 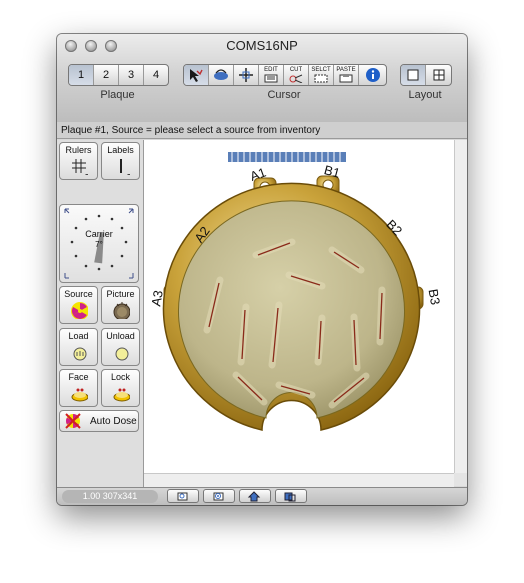 I want to click on lock-icon, so click(x=121, y=395).